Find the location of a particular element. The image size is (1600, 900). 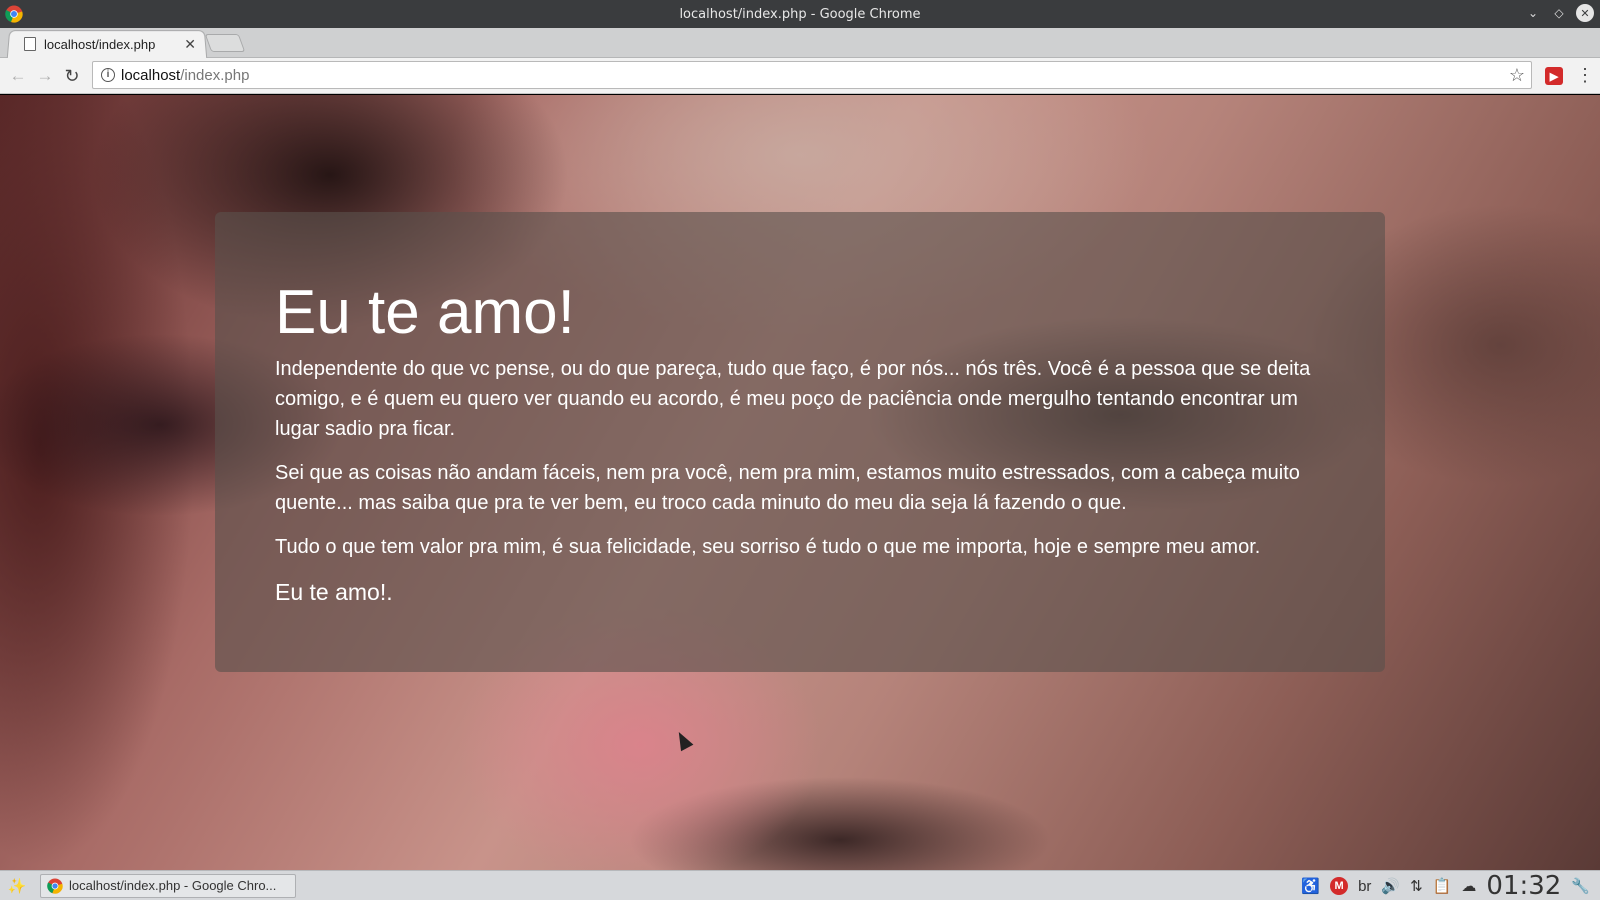

reload-icon: ↻ is located at coordinates (72, 76).